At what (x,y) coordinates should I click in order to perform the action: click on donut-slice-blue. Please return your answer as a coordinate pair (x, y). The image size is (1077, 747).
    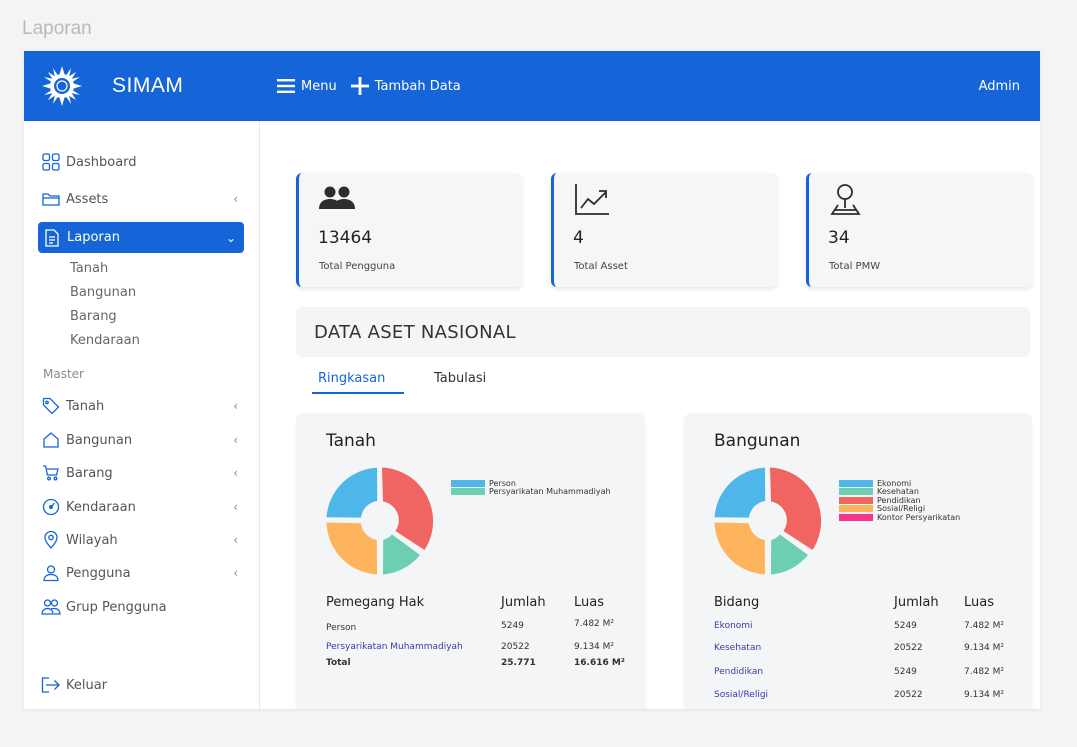
    Looking at the image, I should click on (740, 492).